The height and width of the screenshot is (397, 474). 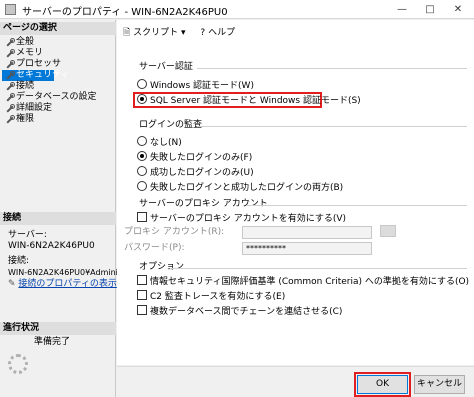 I want to click on view-connection-properties: ✎ 接続のプロパティの表示, so click(x=62, y=284).